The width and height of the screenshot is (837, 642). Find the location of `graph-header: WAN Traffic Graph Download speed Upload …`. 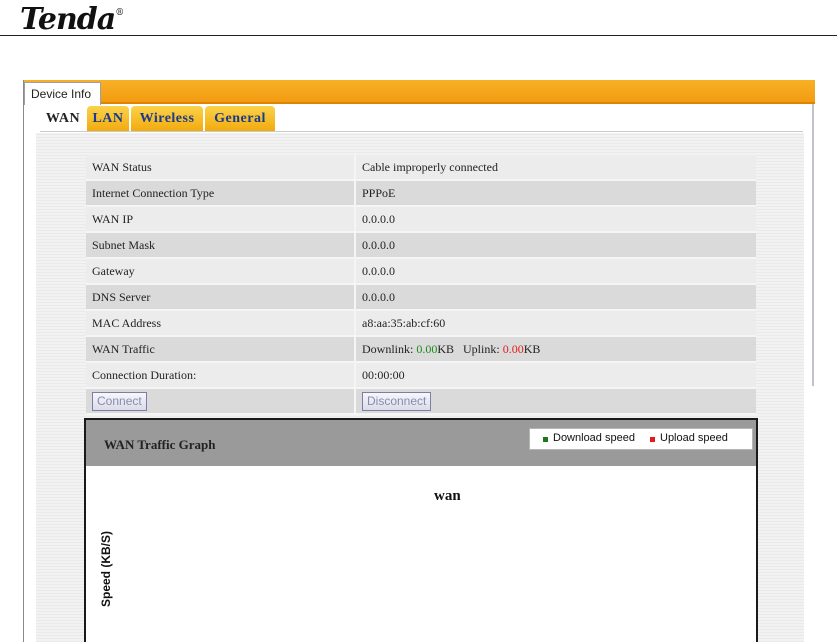

graph-header: WAN Traffic Graph Download speed Upload … is located at coordinates (421, 443).